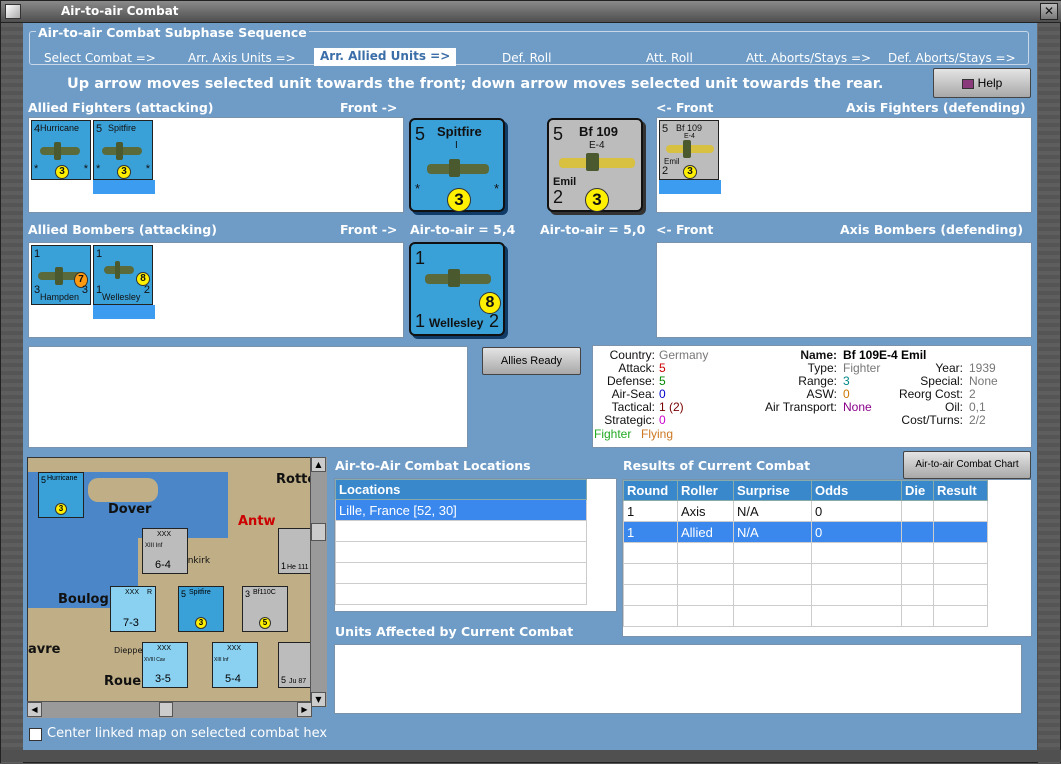  Describe the element at coordinates (662, 368) in the screenshot. I see `attack-value: 5` at that location.